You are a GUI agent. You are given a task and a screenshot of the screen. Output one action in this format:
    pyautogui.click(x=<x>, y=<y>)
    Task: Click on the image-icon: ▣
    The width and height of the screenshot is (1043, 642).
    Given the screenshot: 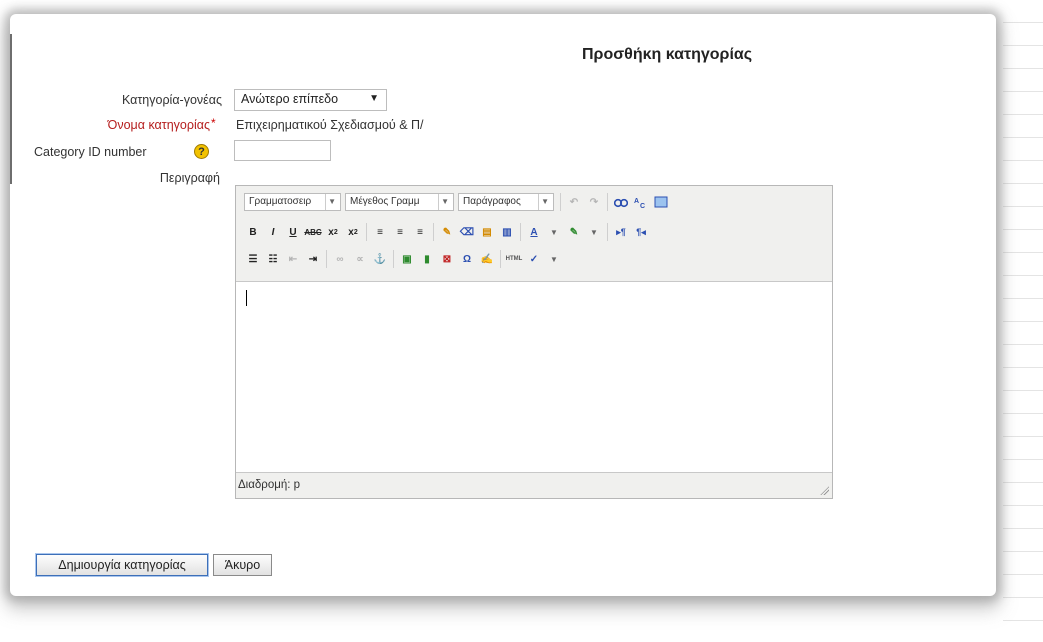 What is the action you would take?
    pyautogui.click(x=407, y=259)
    